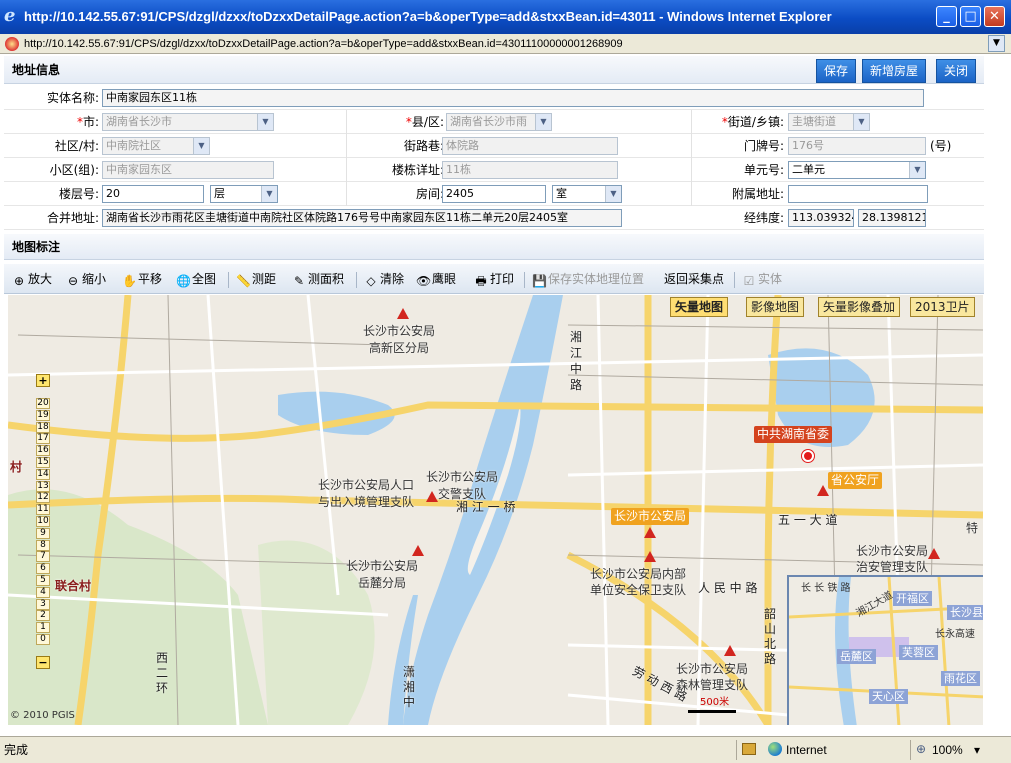 This screenshot has height=763, width=1011. Describe the element at coordinates (763, 170) in the screenshot. I see `unit-no-label: 单元号:` at that location.